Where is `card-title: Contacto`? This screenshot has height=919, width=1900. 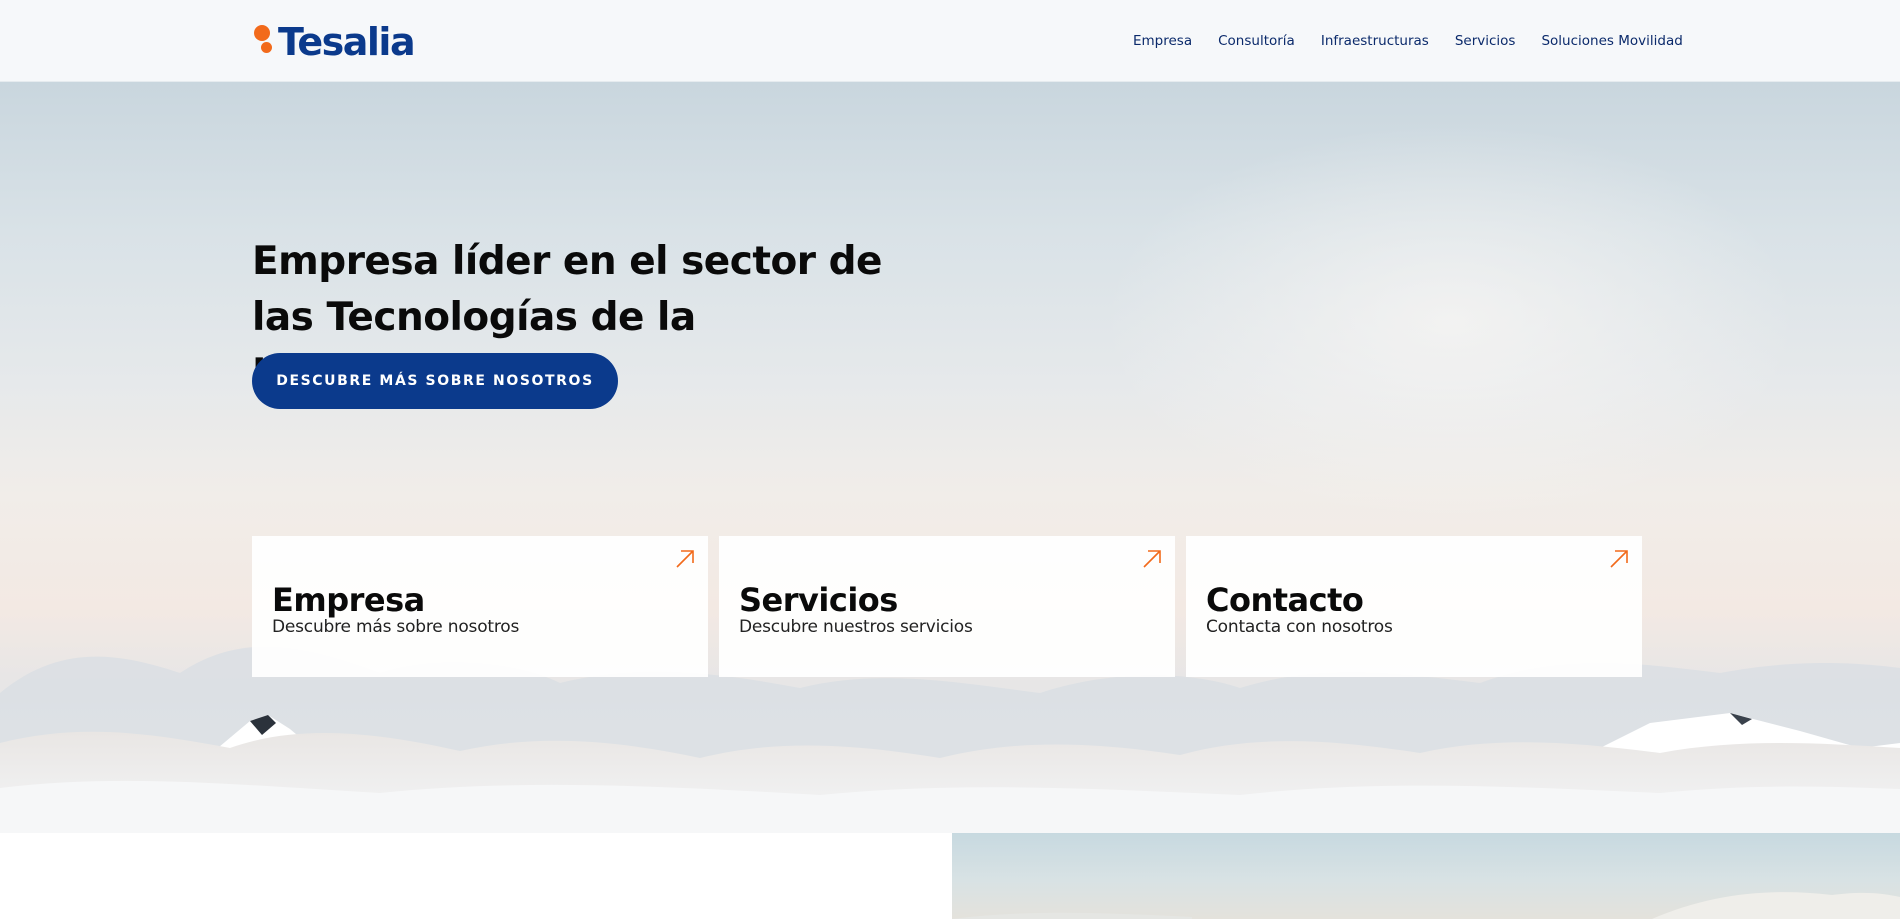
card-title: Contacto is located at coordinates (1285, 600).